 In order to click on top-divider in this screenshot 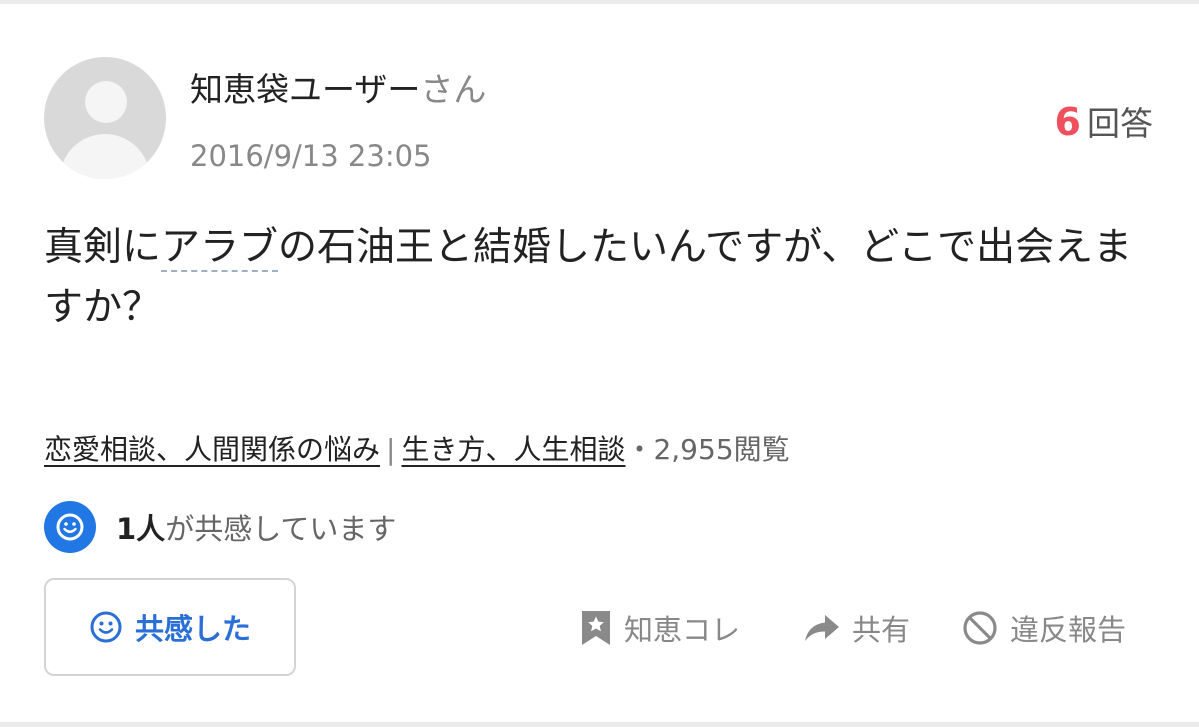, I will do `click(599, 2)`.